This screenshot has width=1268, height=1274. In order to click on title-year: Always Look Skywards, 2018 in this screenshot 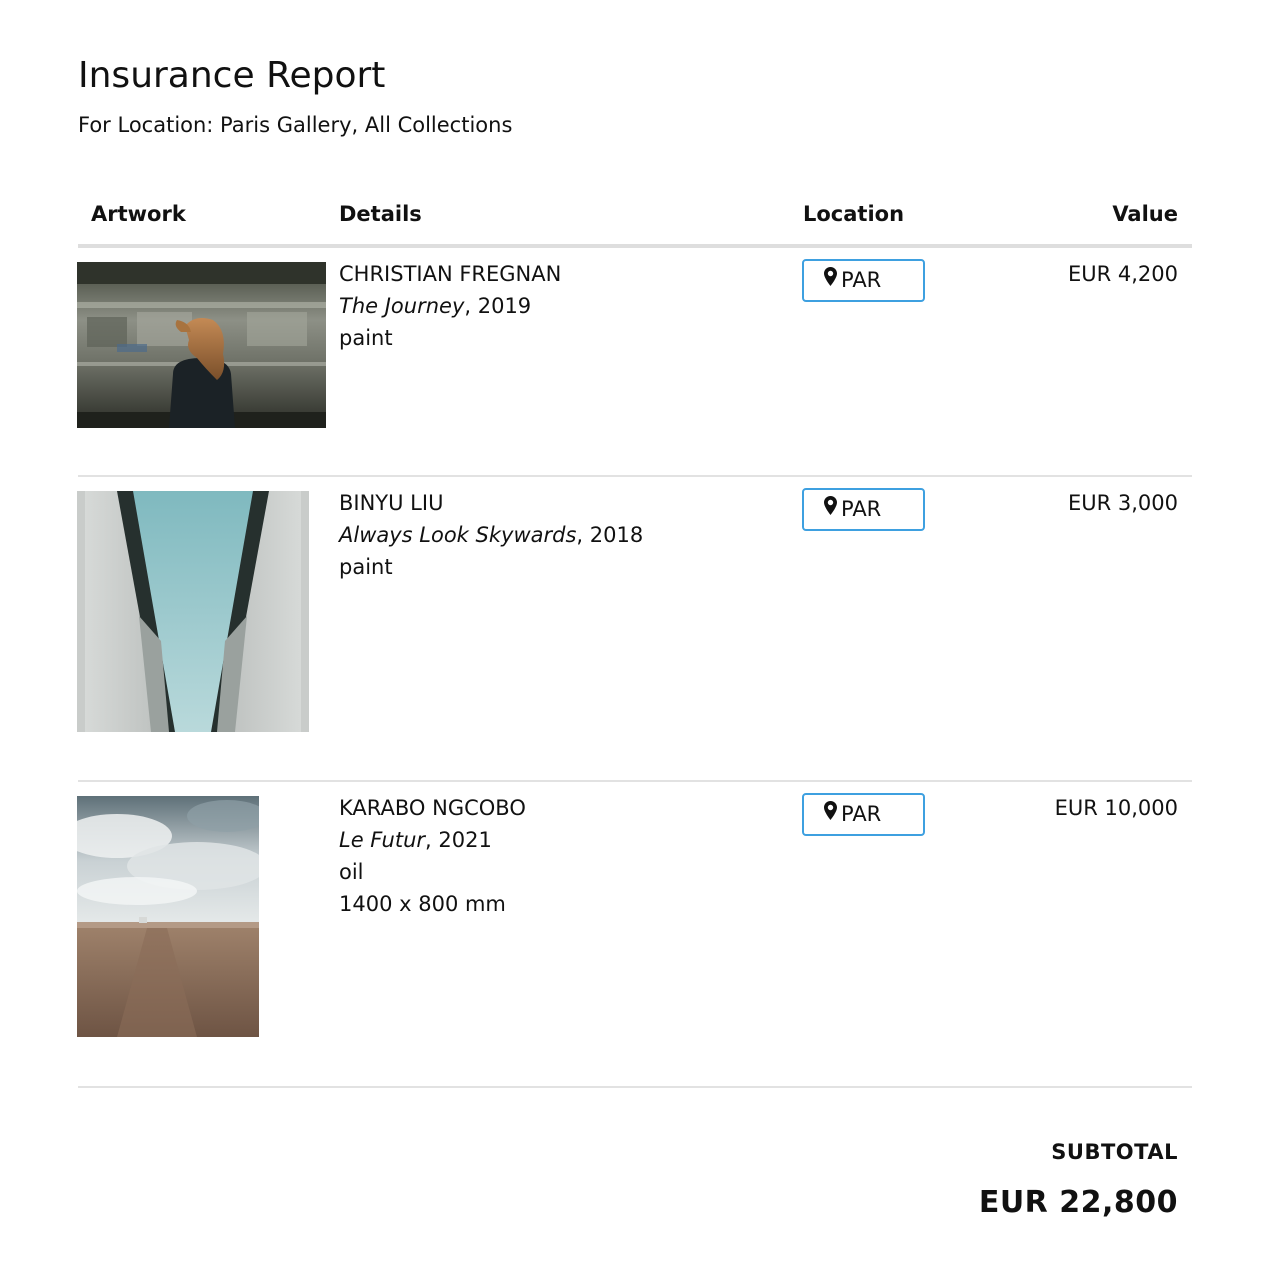, I will do `click(491, 535)`.